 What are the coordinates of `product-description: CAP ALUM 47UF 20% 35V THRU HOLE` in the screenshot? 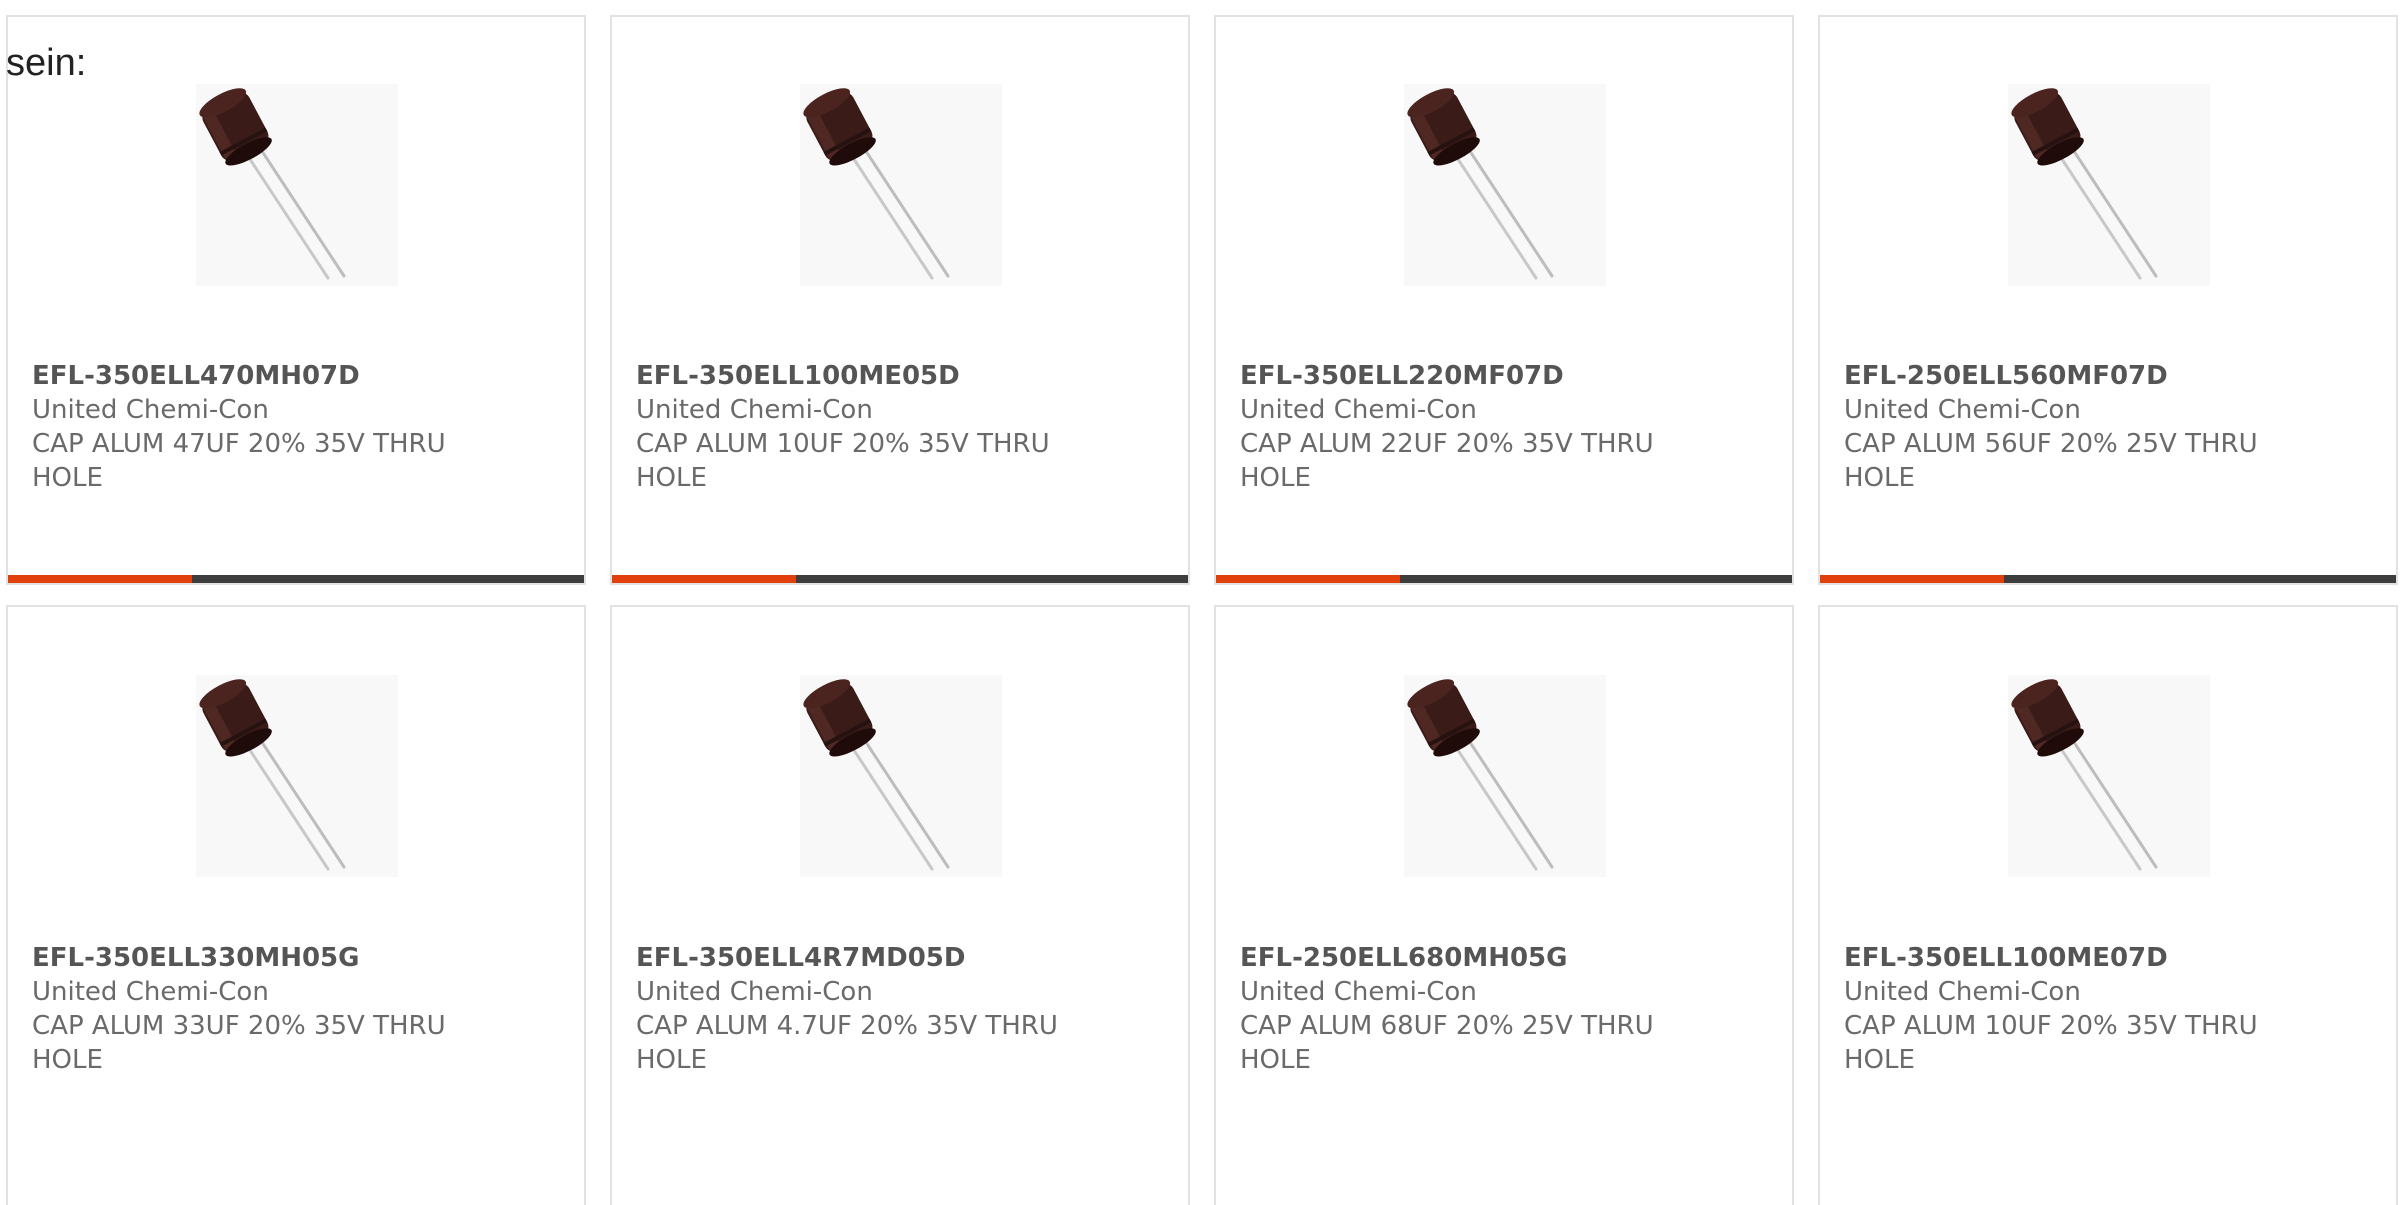 It's located at (239, 461).